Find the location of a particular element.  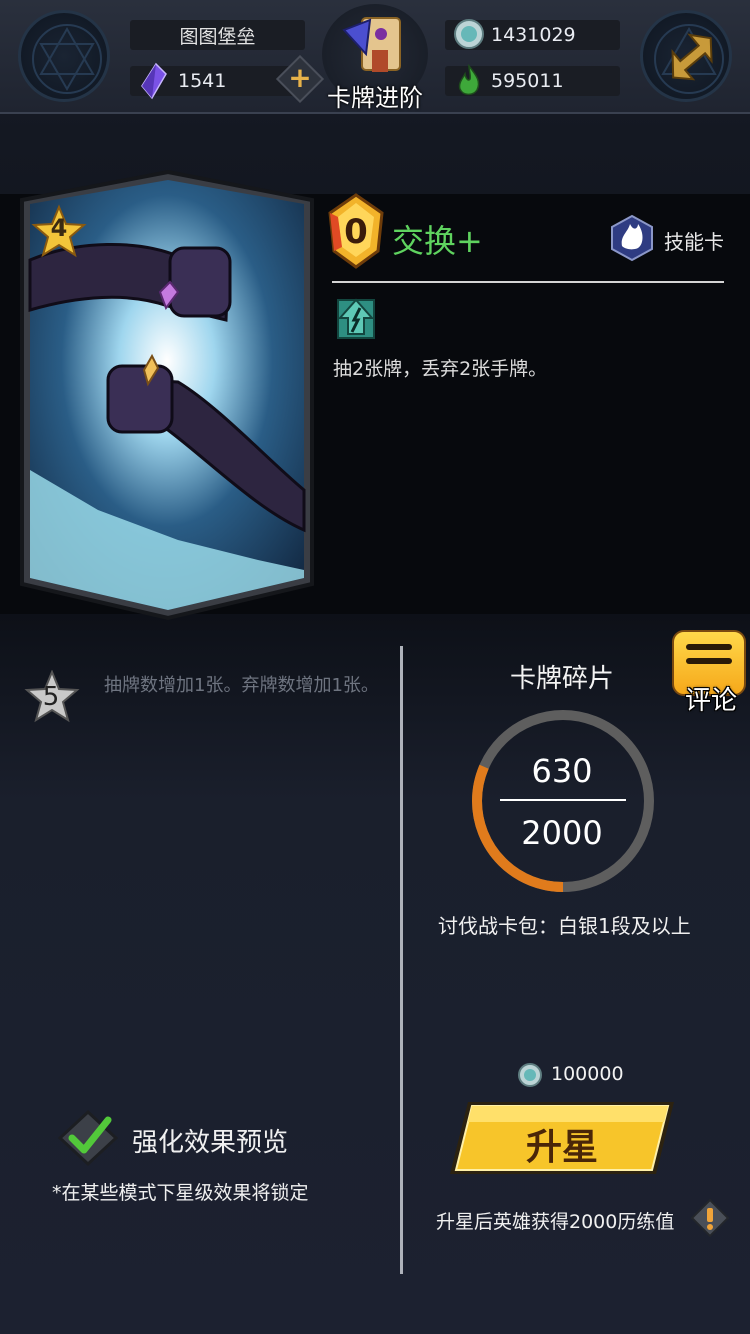

hero-avatar-icon is located at coordinates (371, 44).